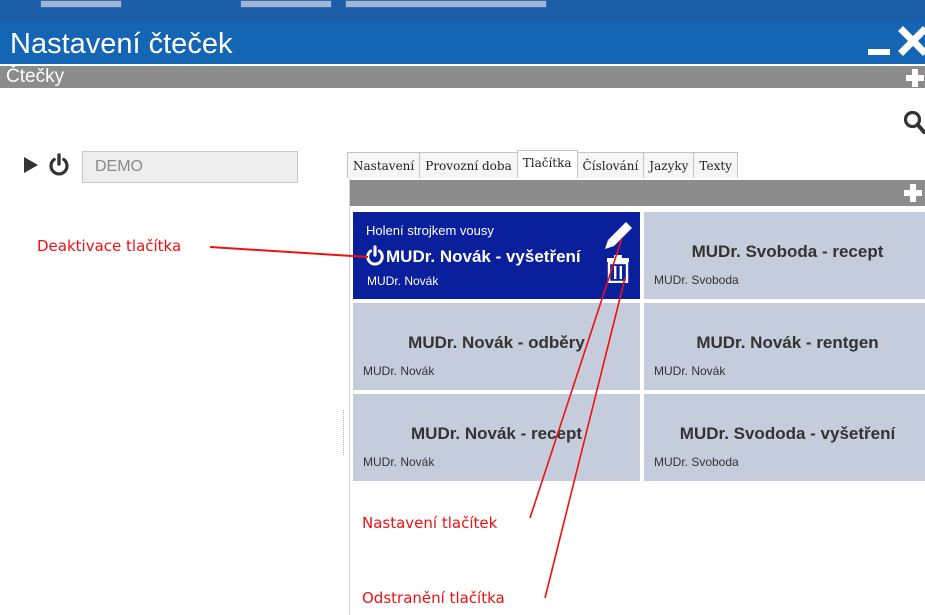 The image size is (925, 615). I want to click on pencil-icon, so click(618, 235).